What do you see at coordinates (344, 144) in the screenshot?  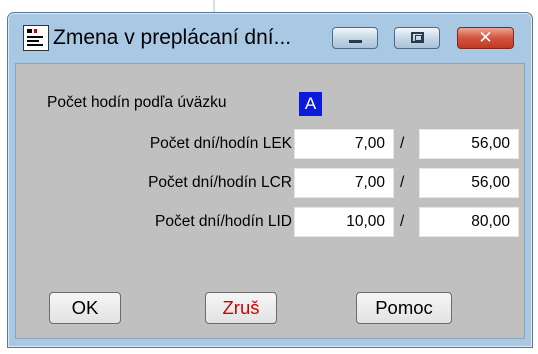 I see `days-field-lek: 7,00` at bounding box center [344, 144].